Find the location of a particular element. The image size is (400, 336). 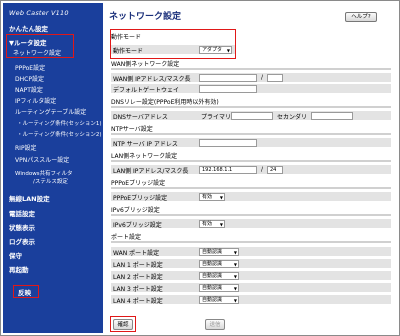

row-lan-ip: LAN側 IPアドレス/マスク長 192.168.1.1 / 24 is located at coordinates (251, 170).